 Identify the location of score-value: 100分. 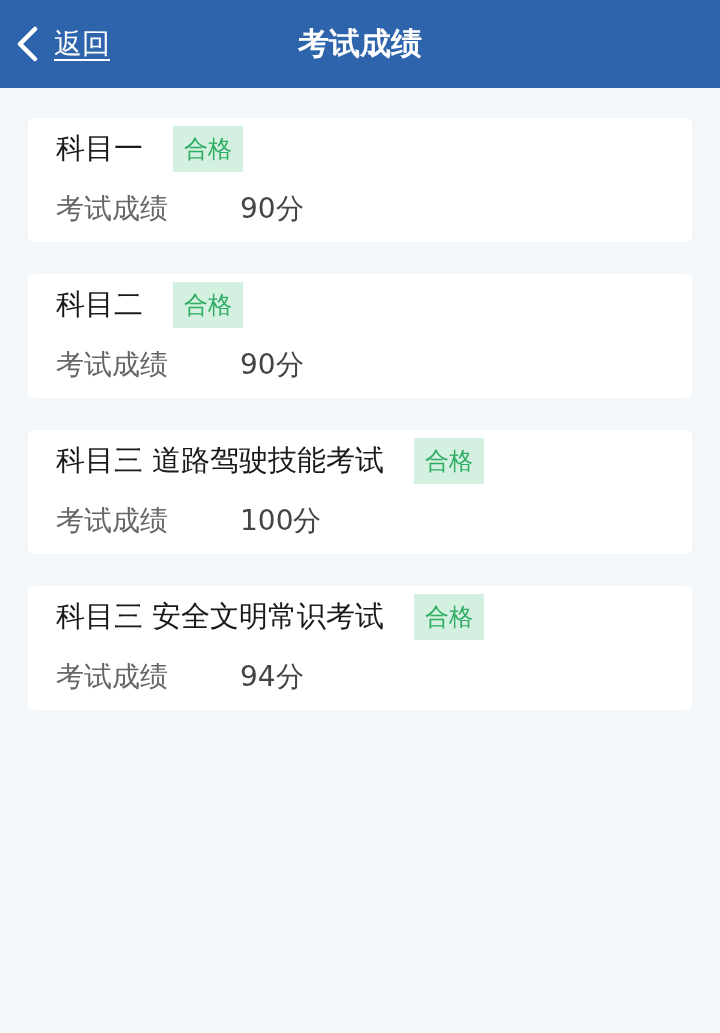
(281, 521).